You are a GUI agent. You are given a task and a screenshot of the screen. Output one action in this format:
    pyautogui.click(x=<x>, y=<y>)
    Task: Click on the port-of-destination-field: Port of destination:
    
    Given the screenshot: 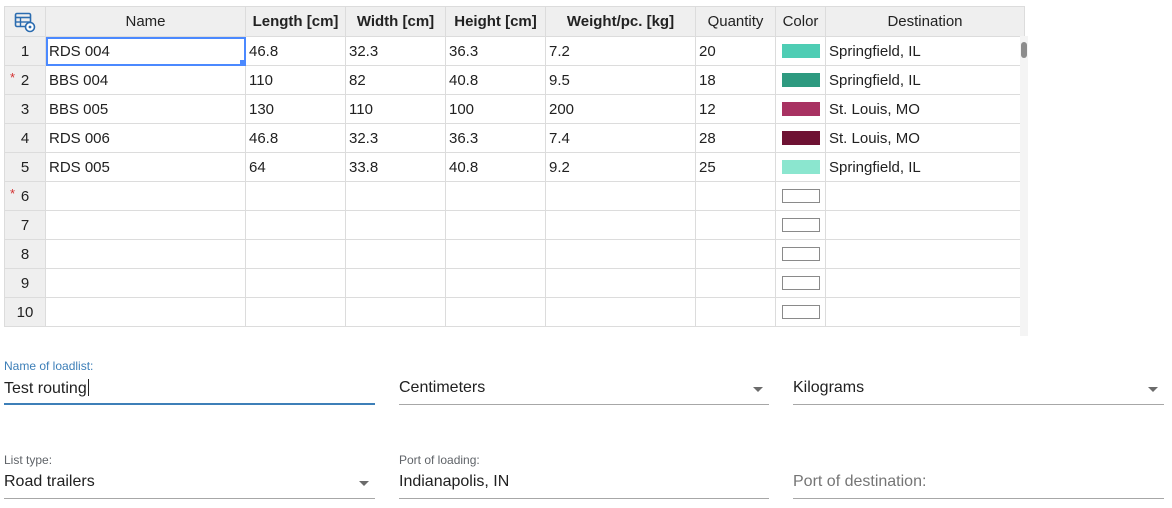 What is the action you would take?
    pyautogui.click(x=978, y=476)
    